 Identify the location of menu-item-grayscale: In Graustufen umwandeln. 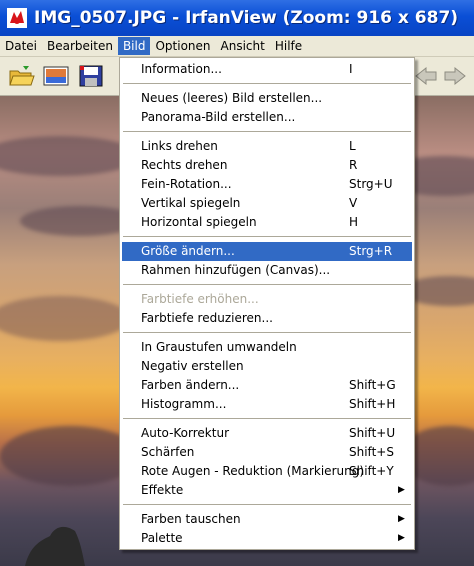
(267, 347).